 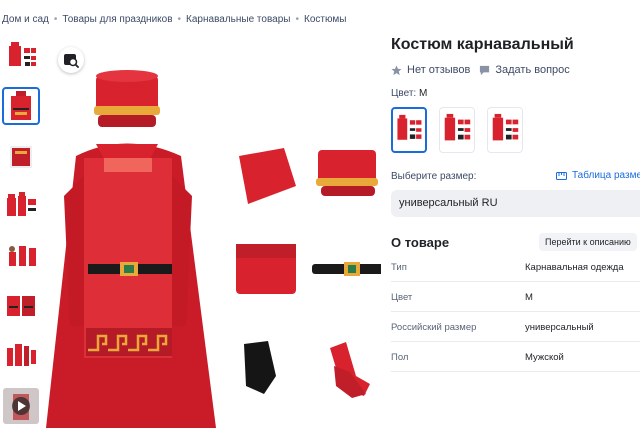 What do you see at coordinates (532, 70) in the screenshot?
I see `ask-question-label: Задать вопрос` at bounding box center [532, 70].